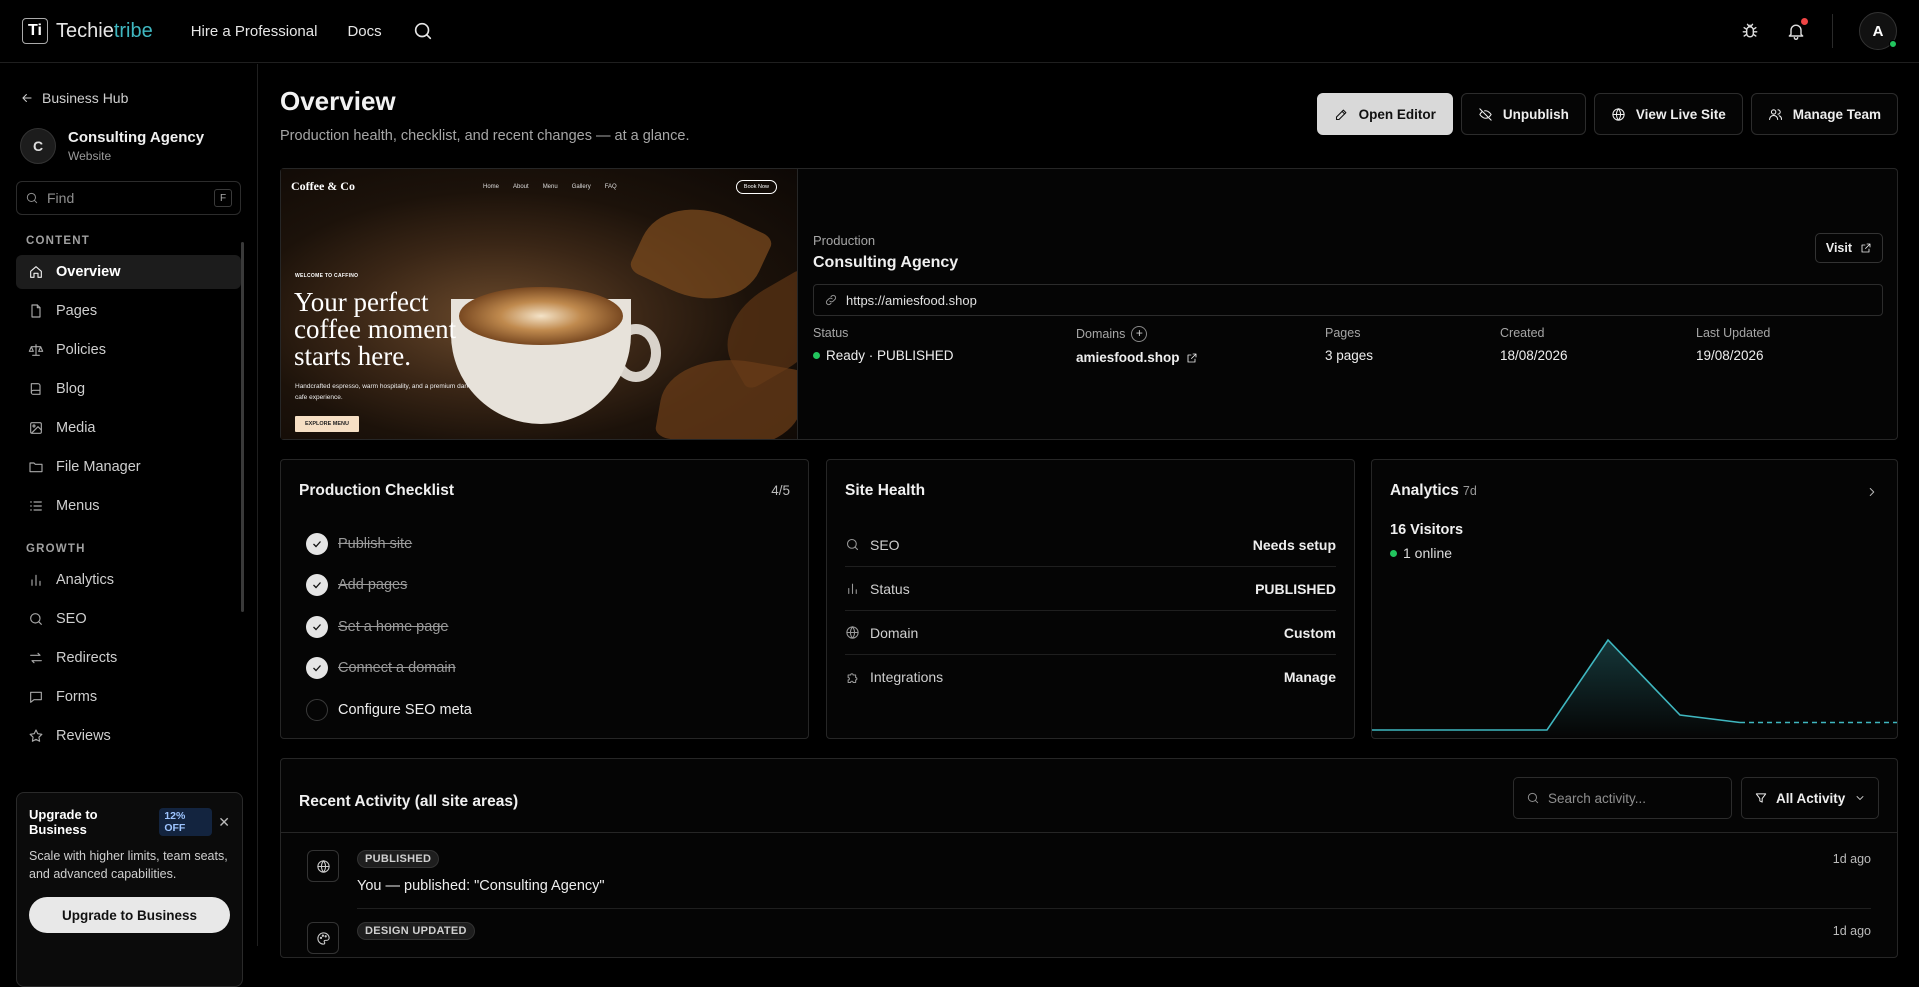 The width and height of the screenshot is (1919, 987). What do you see at coordinates (1618, 114) in the screenshot?
I see `globe-icon` at bounding box center [1618, 114].